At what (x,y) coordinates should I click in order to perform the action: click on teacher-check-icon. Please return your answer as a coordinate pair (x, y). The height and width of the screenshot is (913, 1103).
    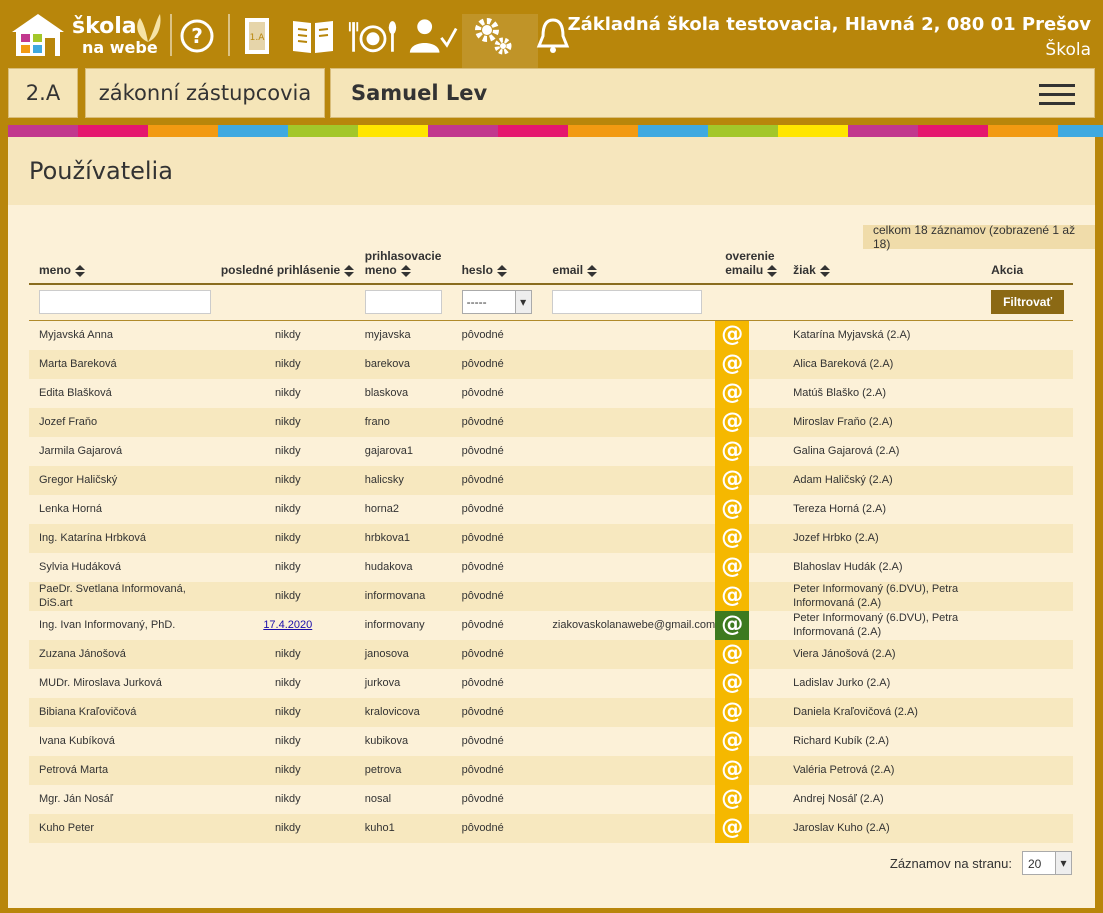
    Looking at the image, I should click on (433, 36).